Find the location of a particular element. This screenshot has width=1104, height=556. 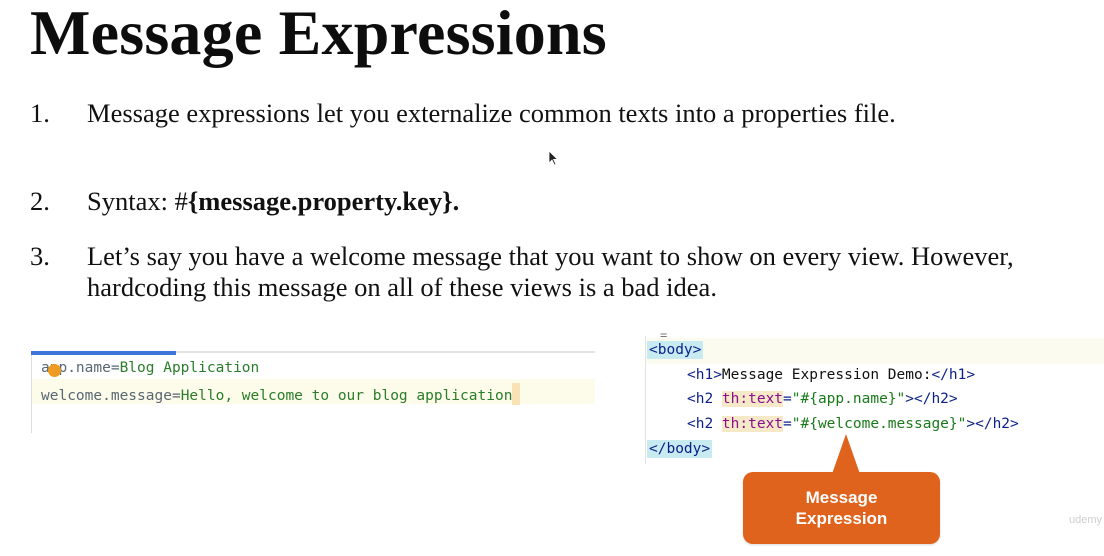

list-number: 2. is located at coordinates (40, 201).